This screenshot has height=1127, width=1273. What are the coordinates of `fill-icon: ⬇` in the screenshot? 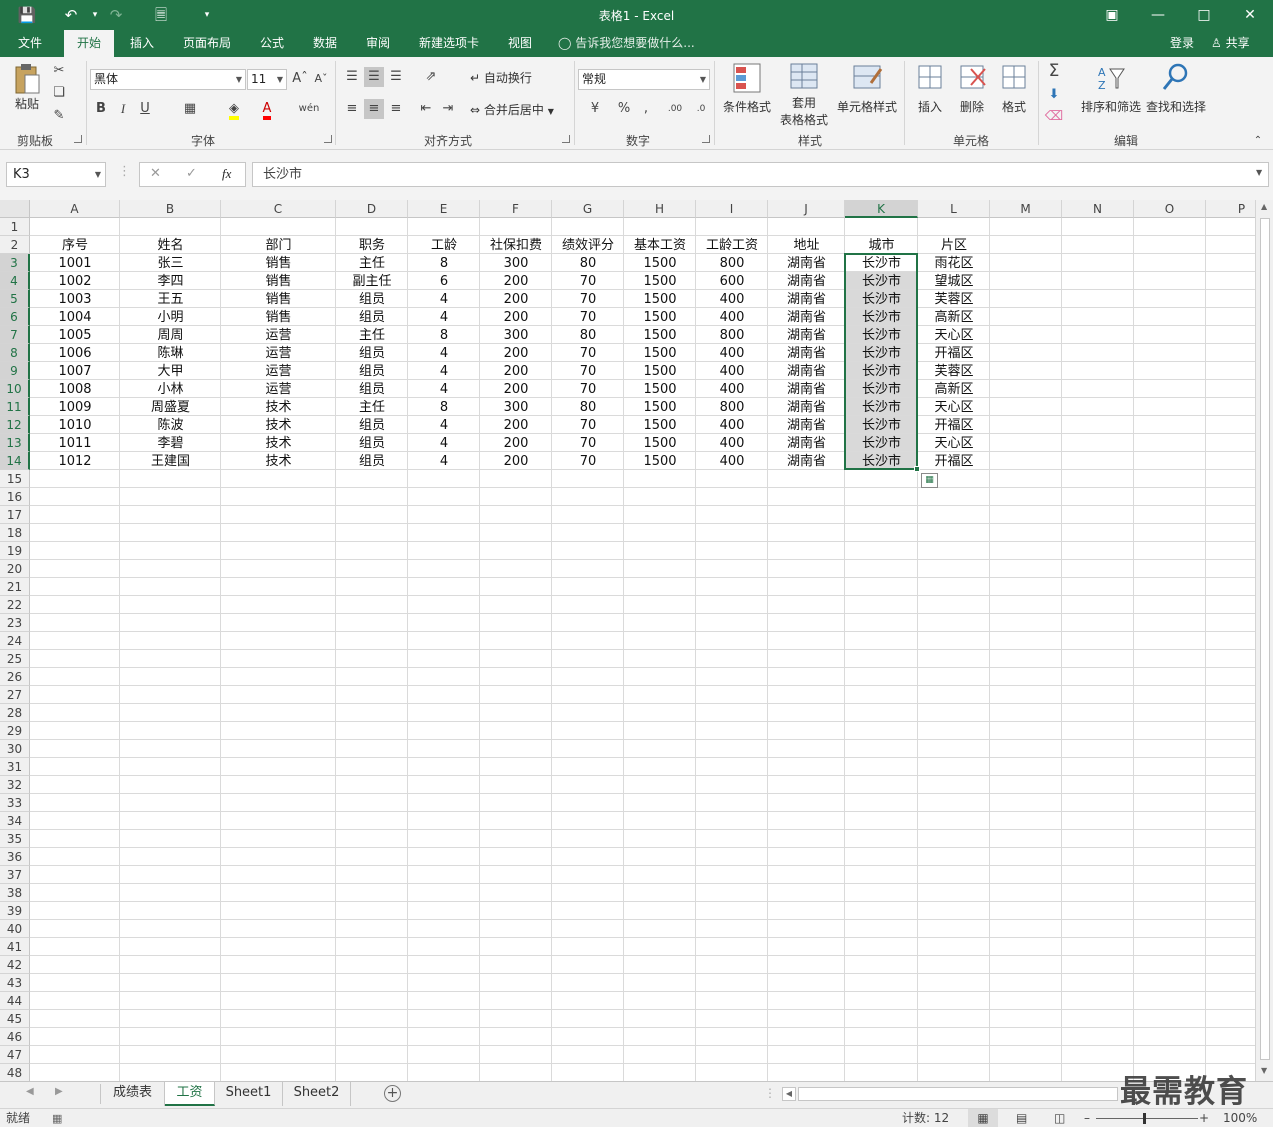 It's located at (1054, 95).